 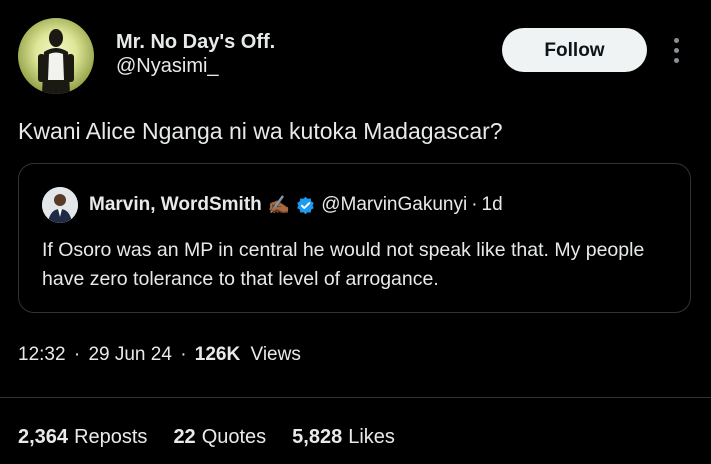 What do you see at coordinates (42, 354) in the screenshot?
I see `tweet-time: 12:32` at bounding box center [42, 354].